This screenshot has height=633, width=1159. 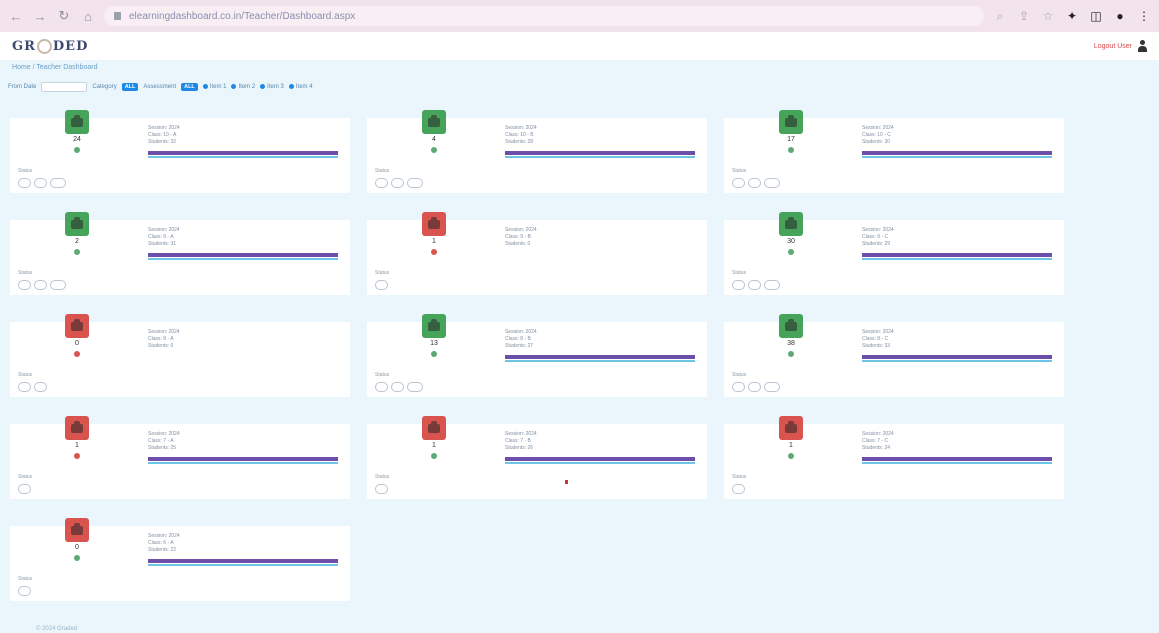 I want to click on zoom-icon: ⌕, so click(x=1000, y=16).